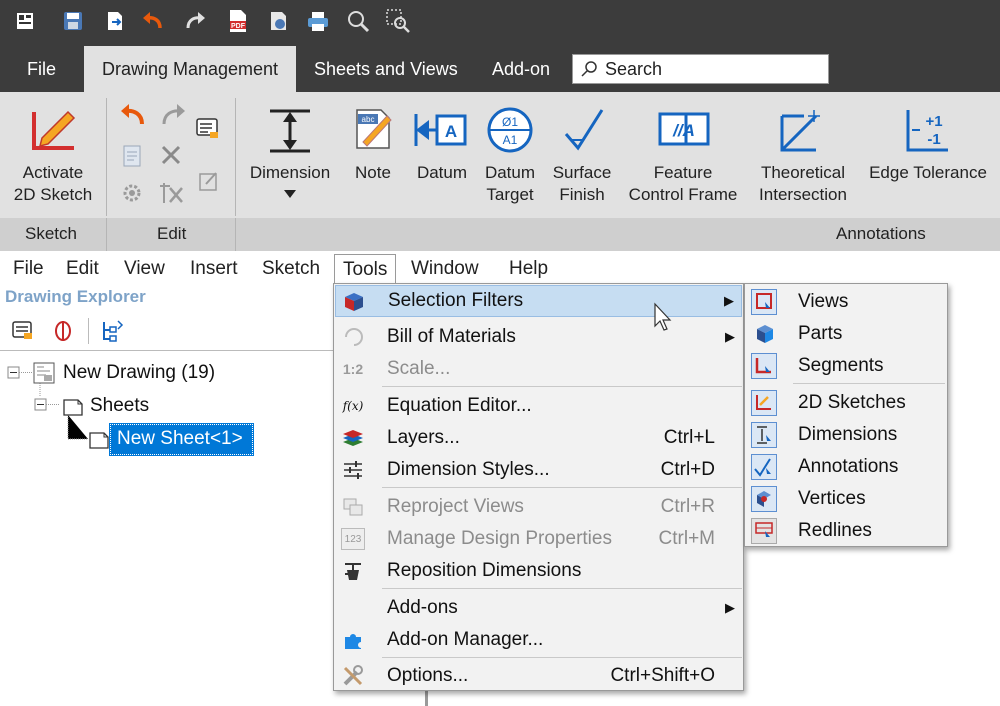  Describe the element at coordinates (803, 194) in the screenshot. I see `theoretical-label-2: Intersection` at that location.